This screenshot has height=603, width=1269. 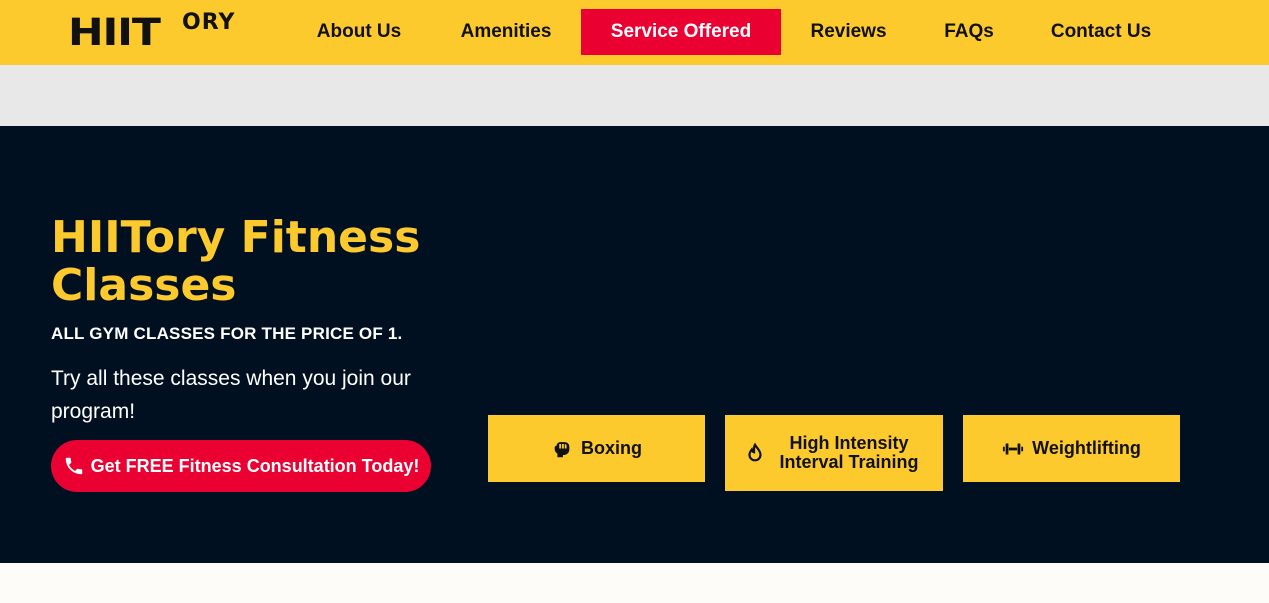 I want to click on flame-icon, so click(x=755, y=453).